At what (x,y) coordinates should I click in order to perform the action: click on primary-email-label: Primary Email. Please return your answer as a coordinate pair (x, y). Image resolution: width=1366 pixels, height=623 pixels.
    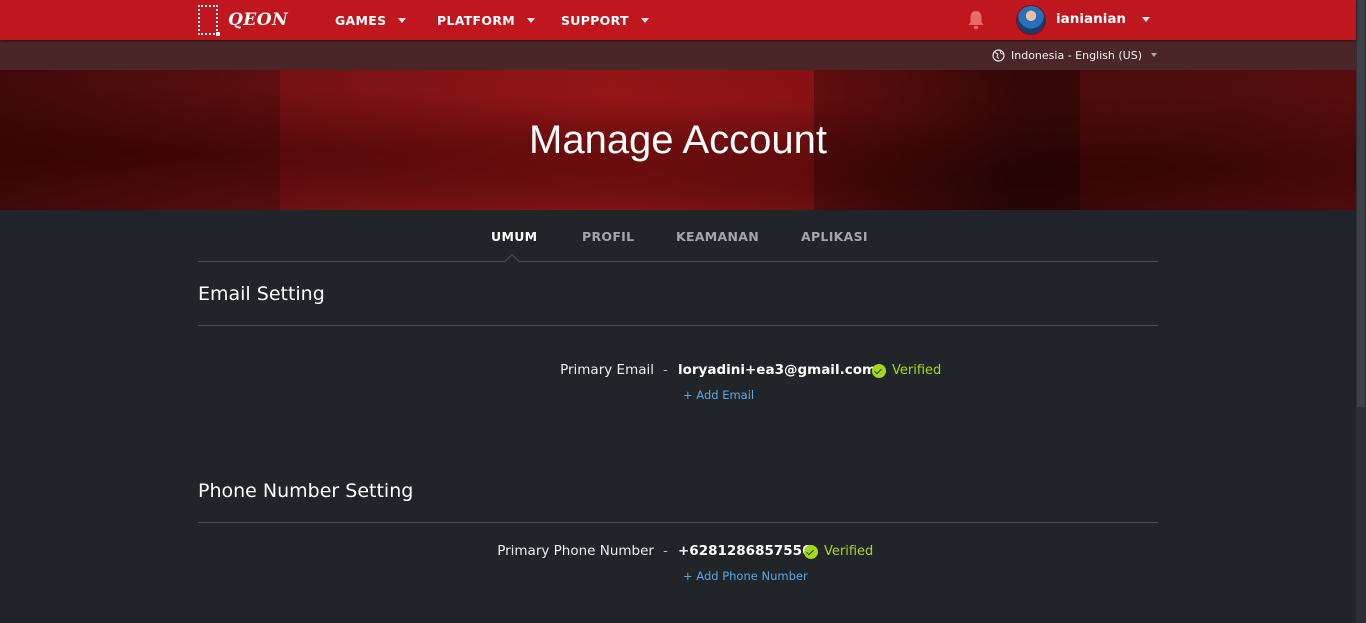
    Looking at the image, I should click on (607, 370).